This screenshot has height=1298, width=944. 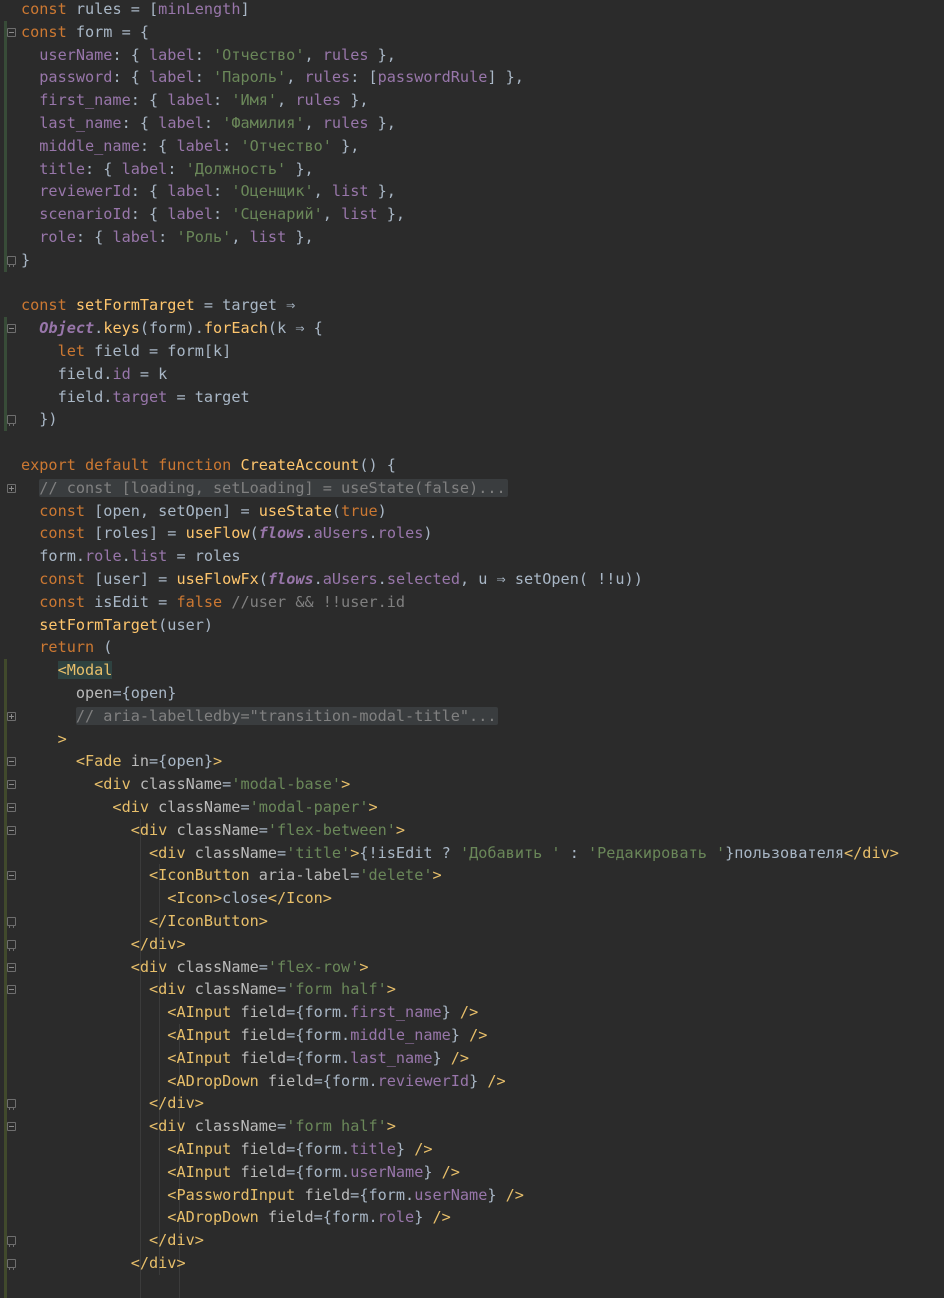 I want to click on code-line: <Modal, so click(x=67, y=670).